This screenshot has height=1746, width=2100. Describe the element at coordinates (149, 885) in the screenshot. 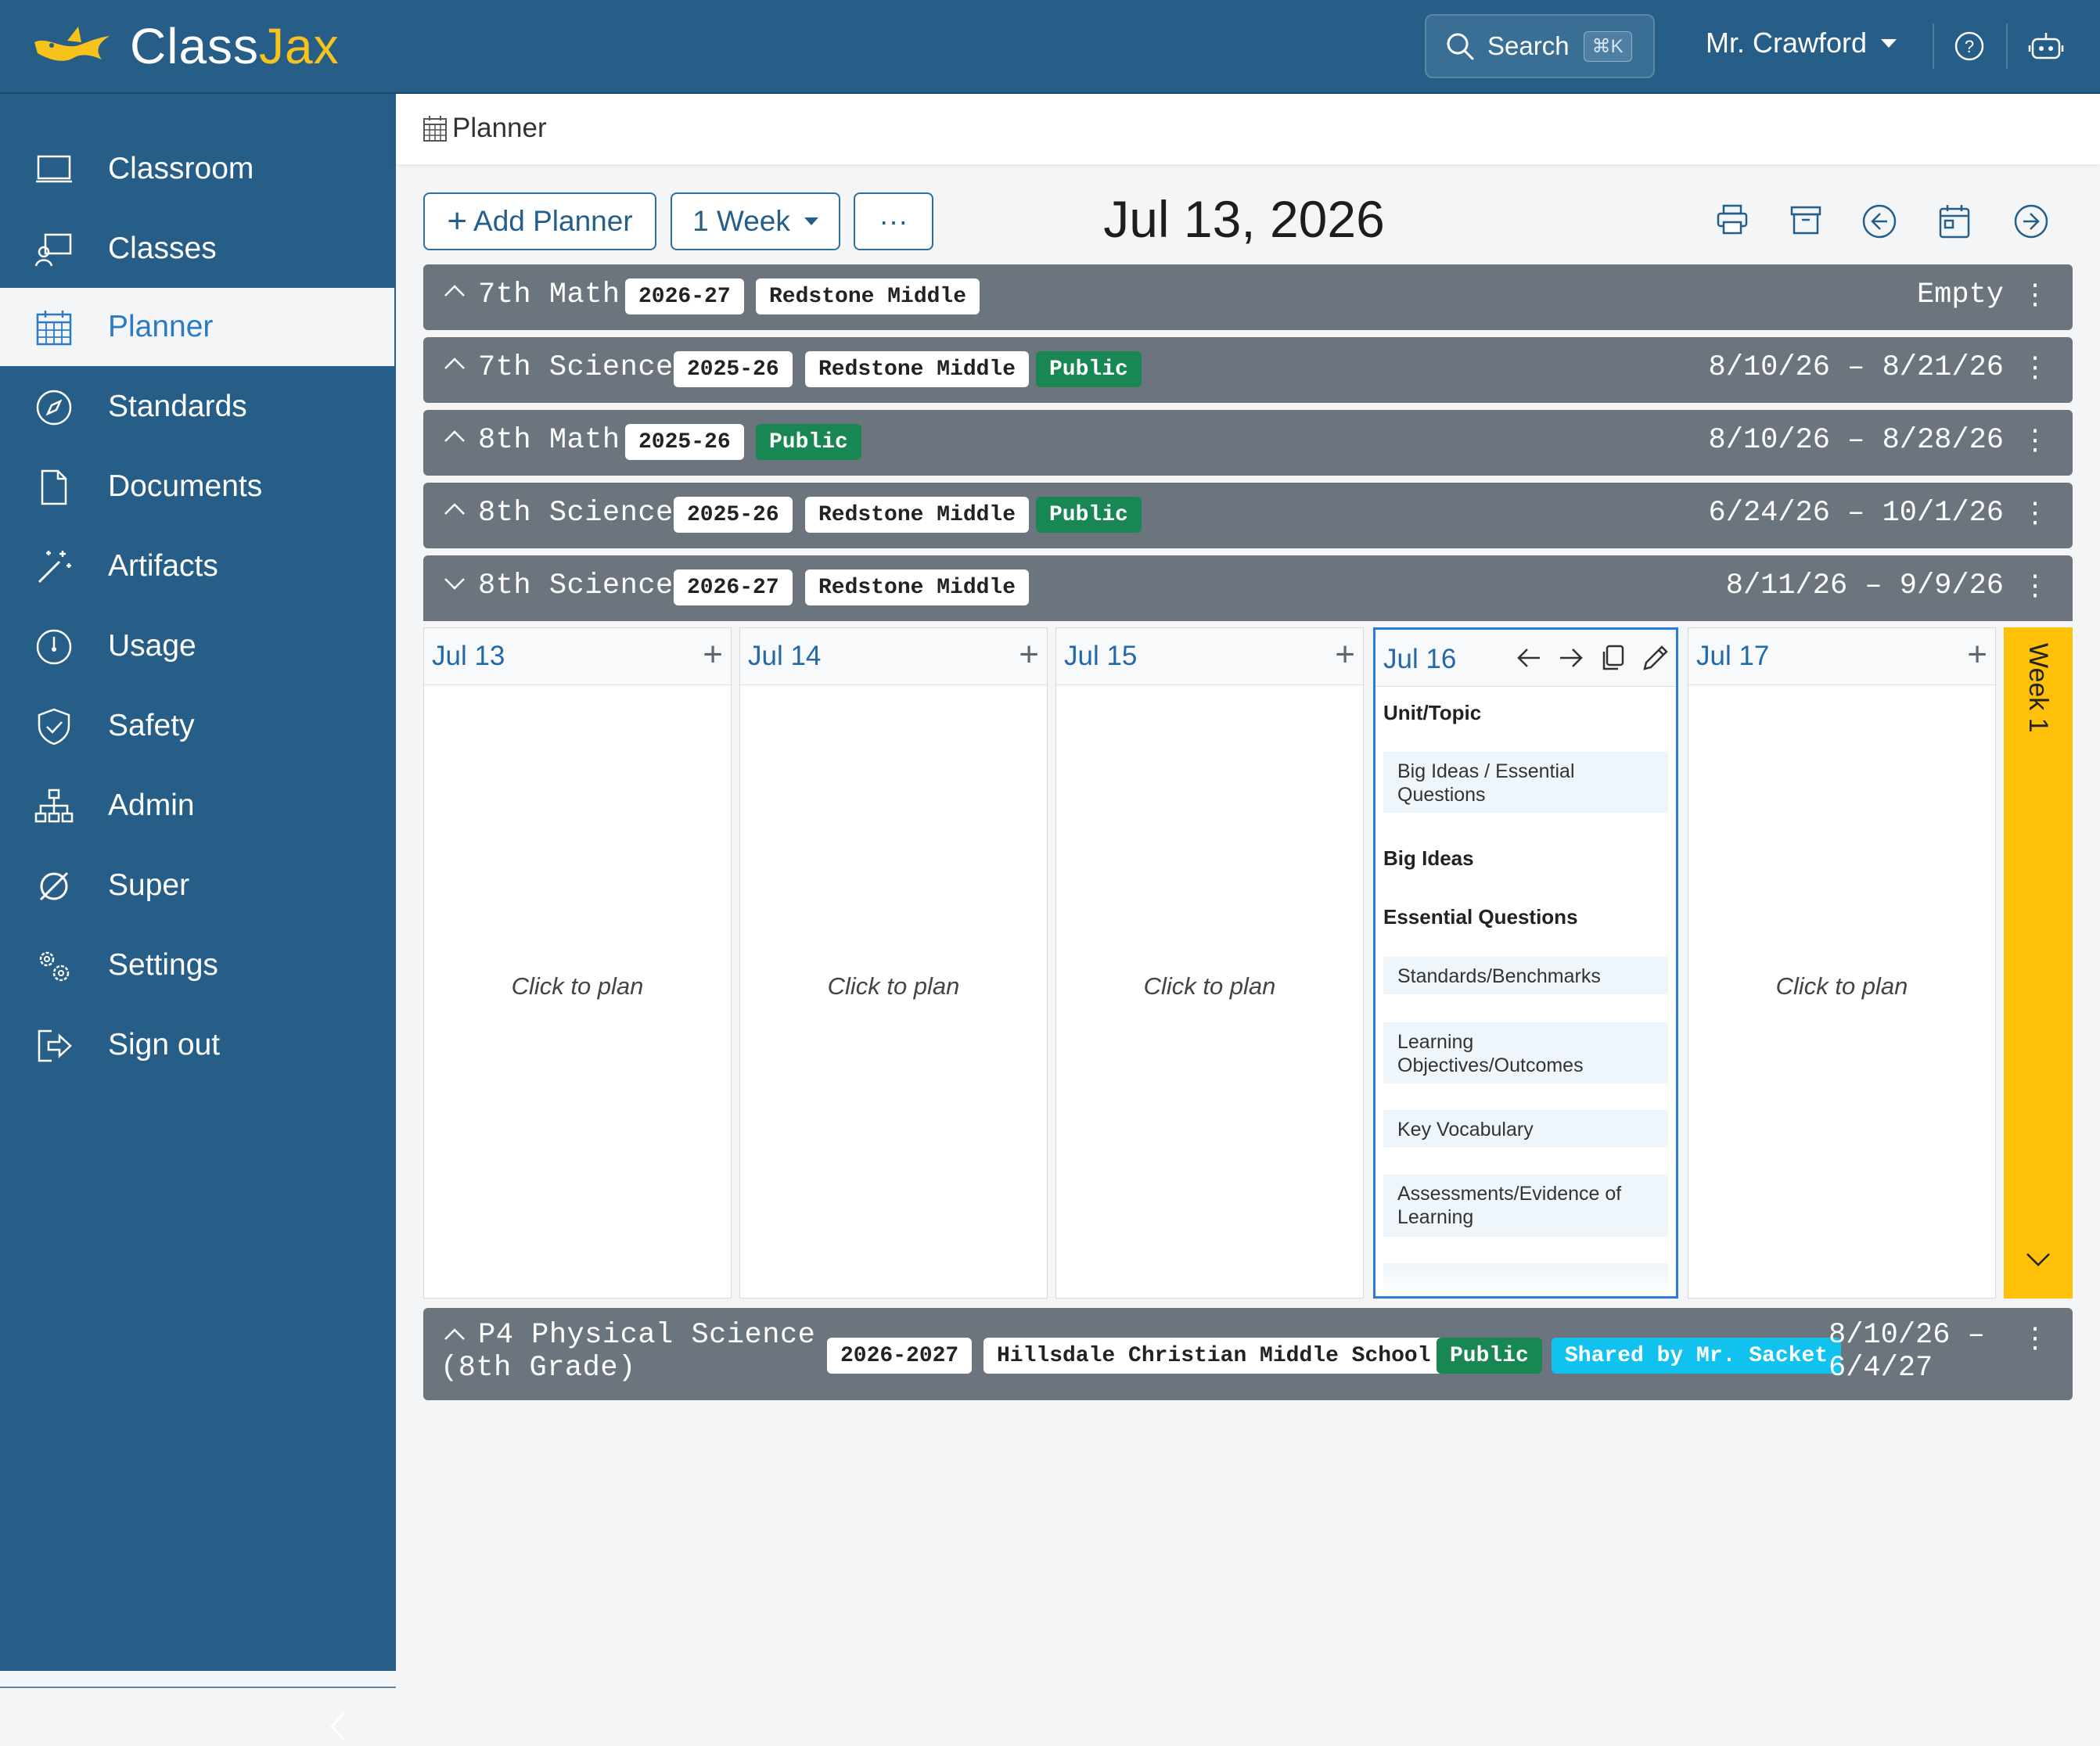

I see `sidebar-item-label: Super` at that location.